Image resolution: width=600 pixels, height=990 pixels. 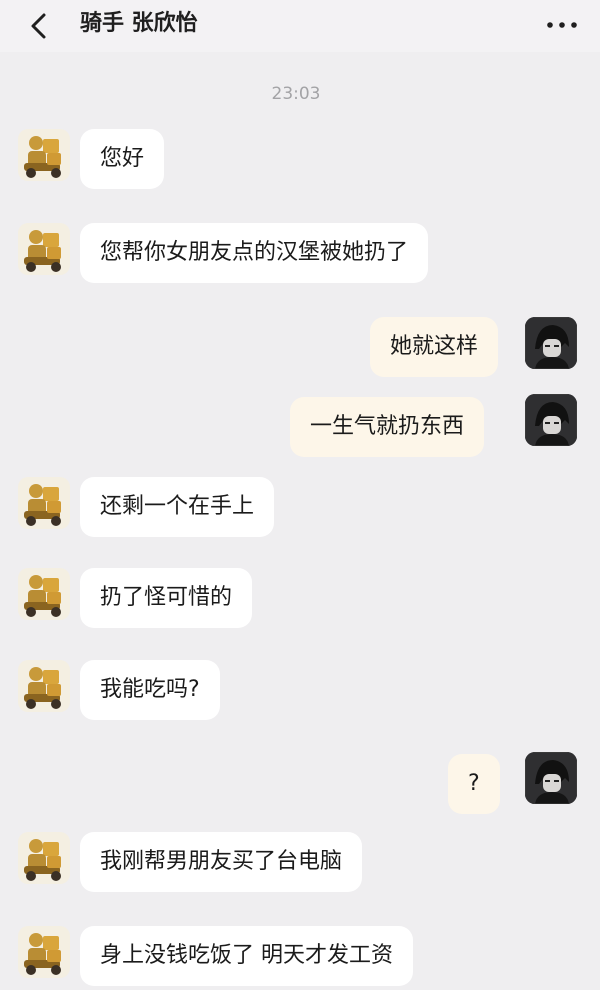 I want to click on message-bubble-incoming: 您帮你女朋友点的汉堡被她扔了, so click(x=254, y=253).